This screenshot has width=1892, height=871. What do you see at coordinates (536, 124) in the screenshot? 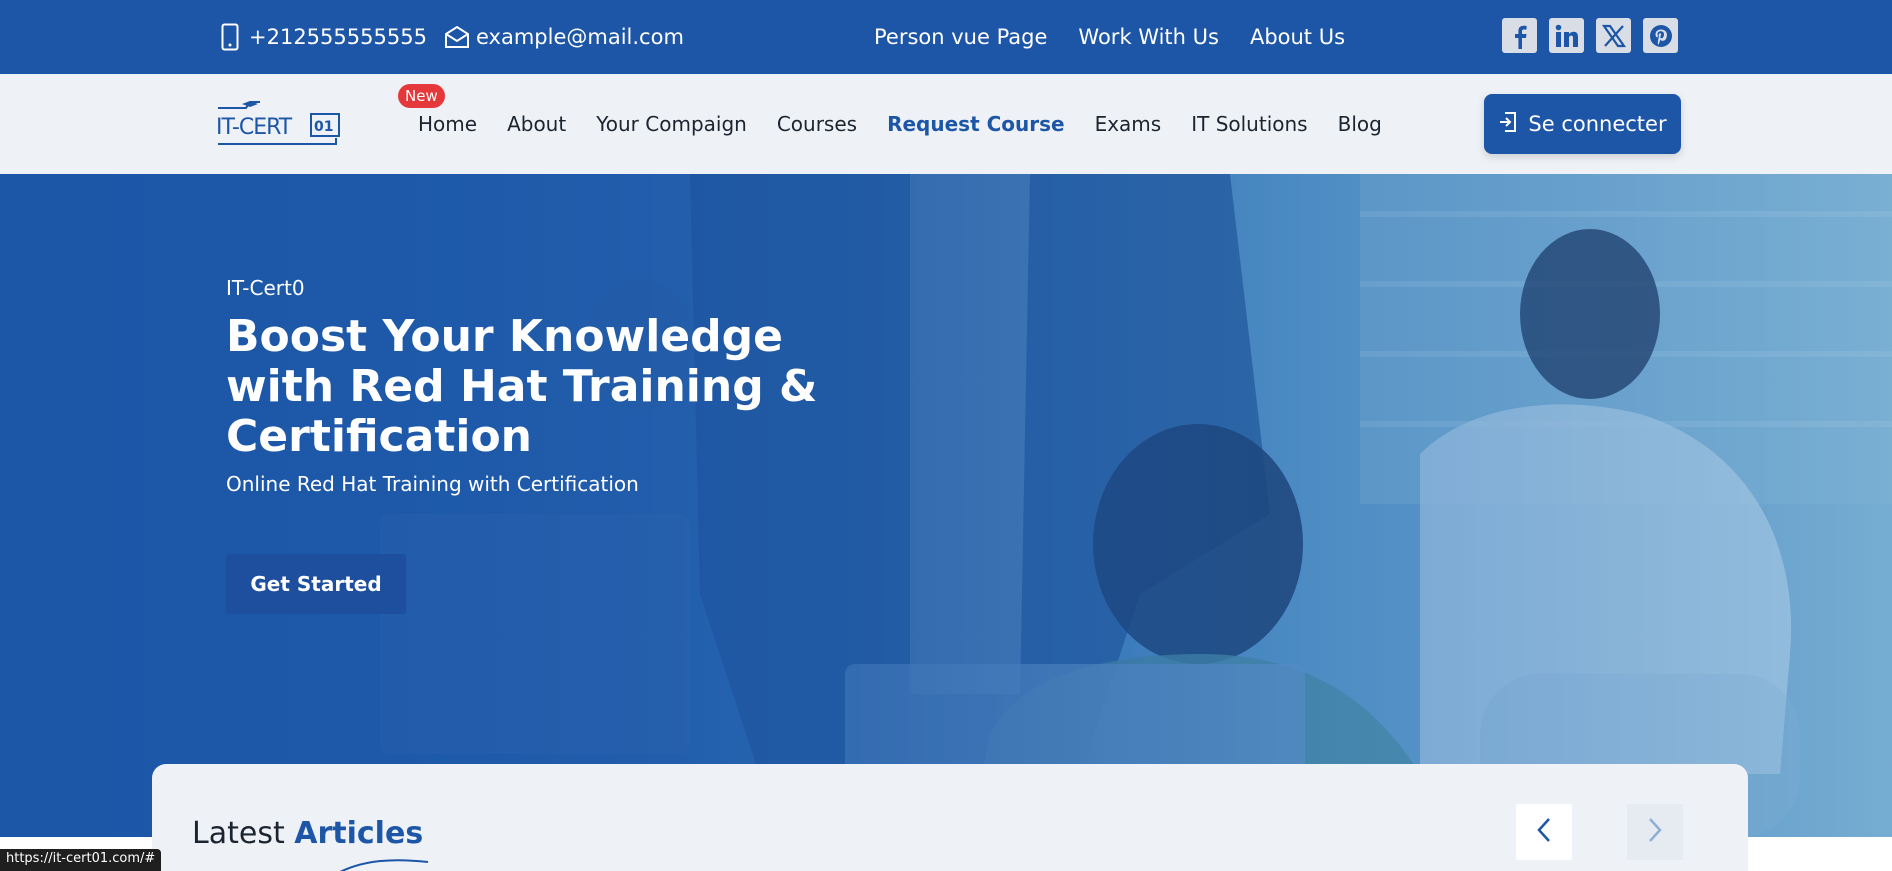
I see `nav-item-about: About` at bounding box center [536, 124].